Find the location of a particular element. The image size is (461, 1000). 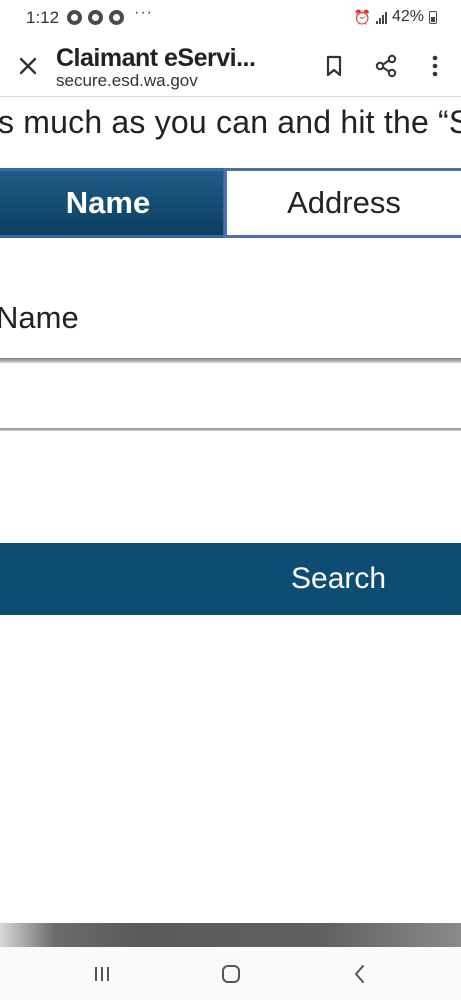

battery-percent: 42% is located at coordinates (407, 16).